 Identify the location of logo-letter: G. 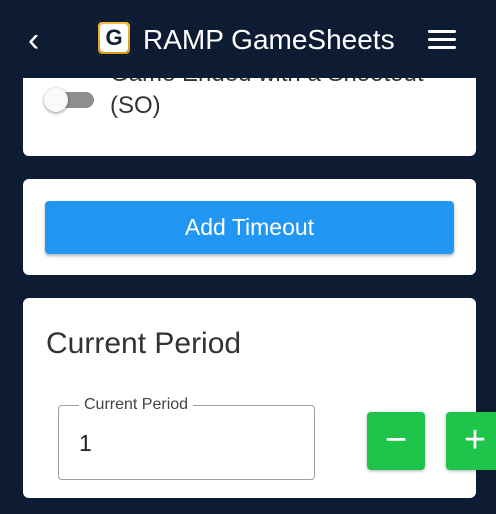
(114, 38).